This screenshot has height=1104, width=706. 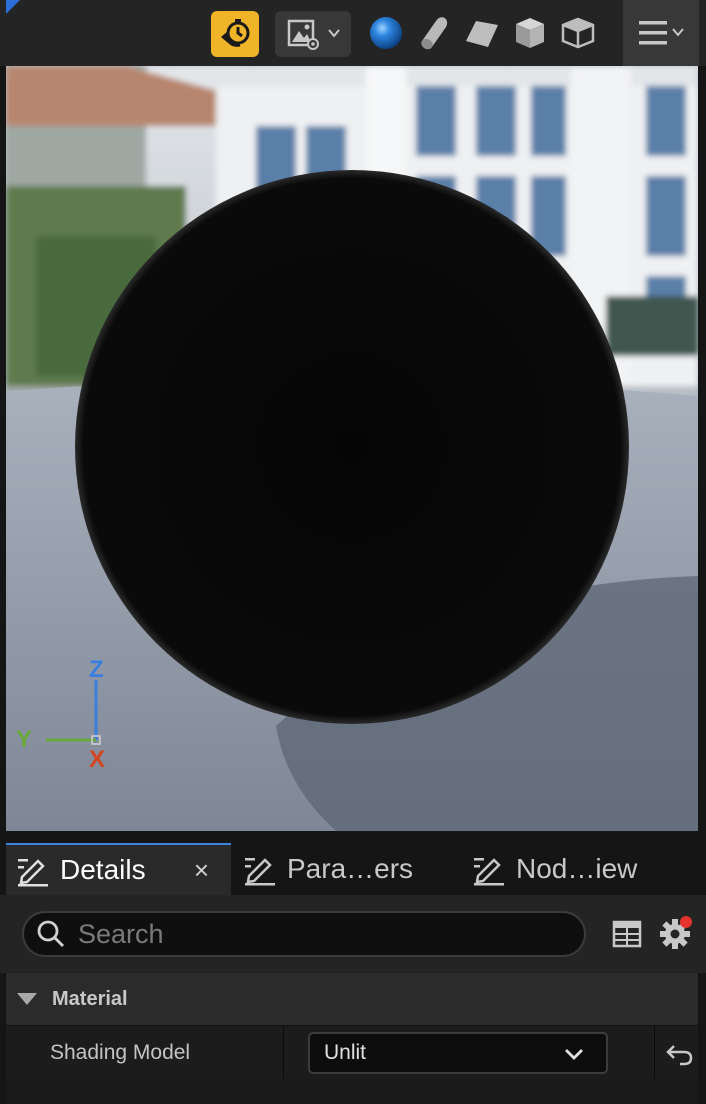 I want to click on close-tab-icon: ×, so click(x=201, y=870).